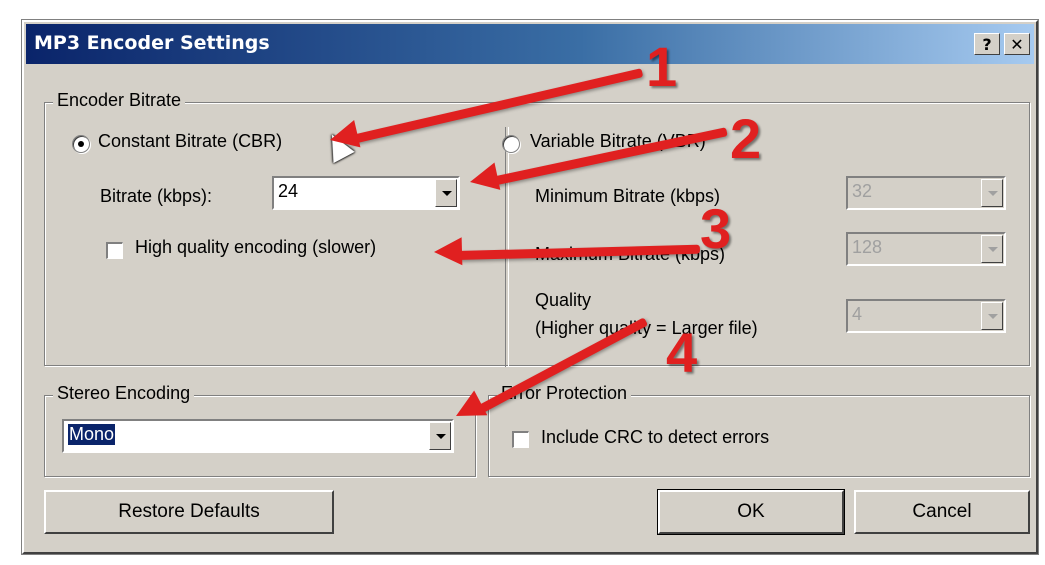 This screenshot has width=1045, height=565. I want to click on min-bitrate-dropdown-arrow-icon, so click(992, 193).